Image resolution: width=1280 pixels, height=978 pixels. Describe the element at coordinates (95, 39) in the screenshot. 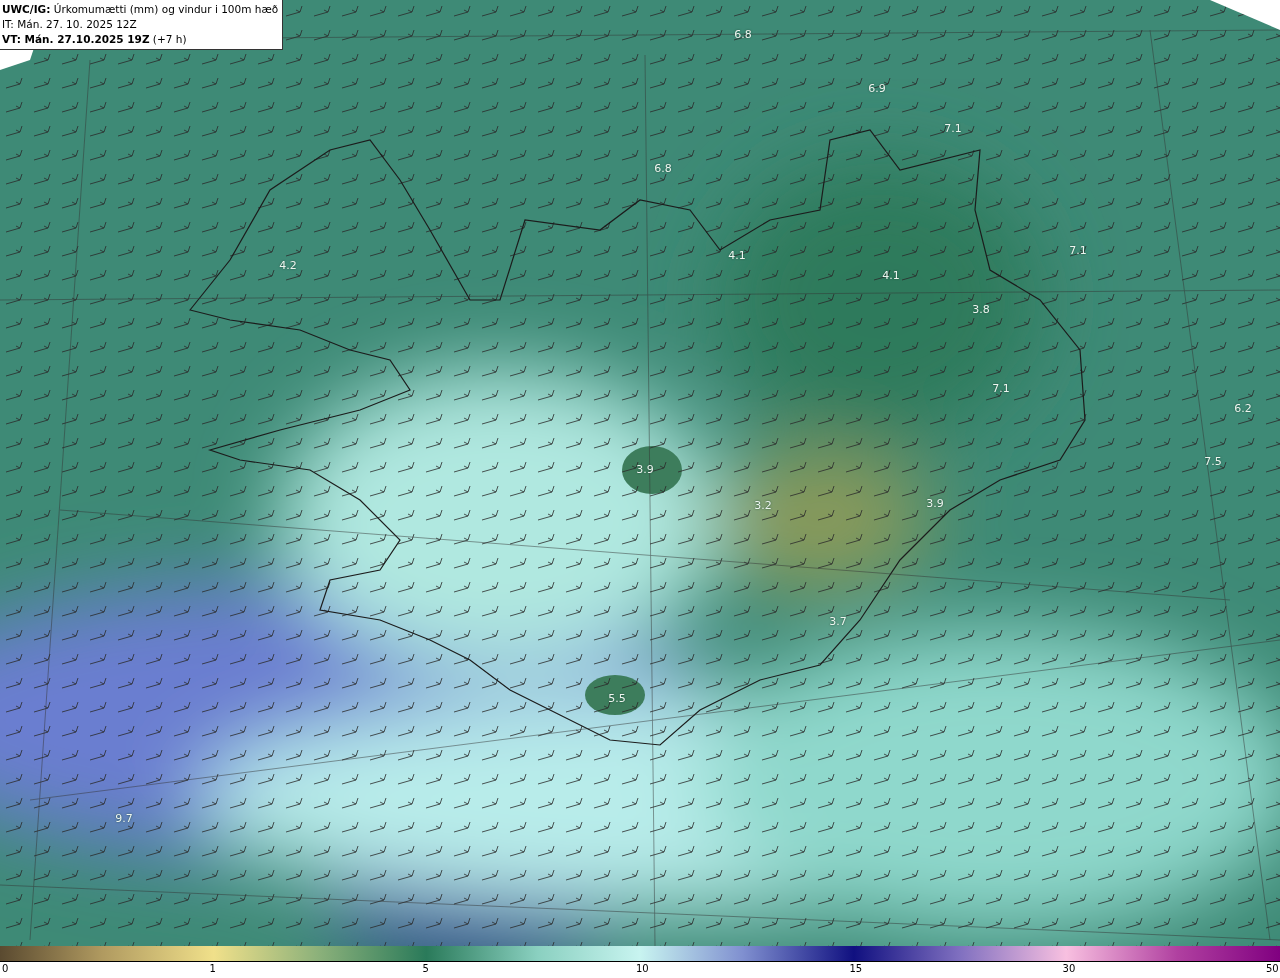

I see `valid-time: VT: Mán. 27.10.2025 19Z (+7 h)` at that location.